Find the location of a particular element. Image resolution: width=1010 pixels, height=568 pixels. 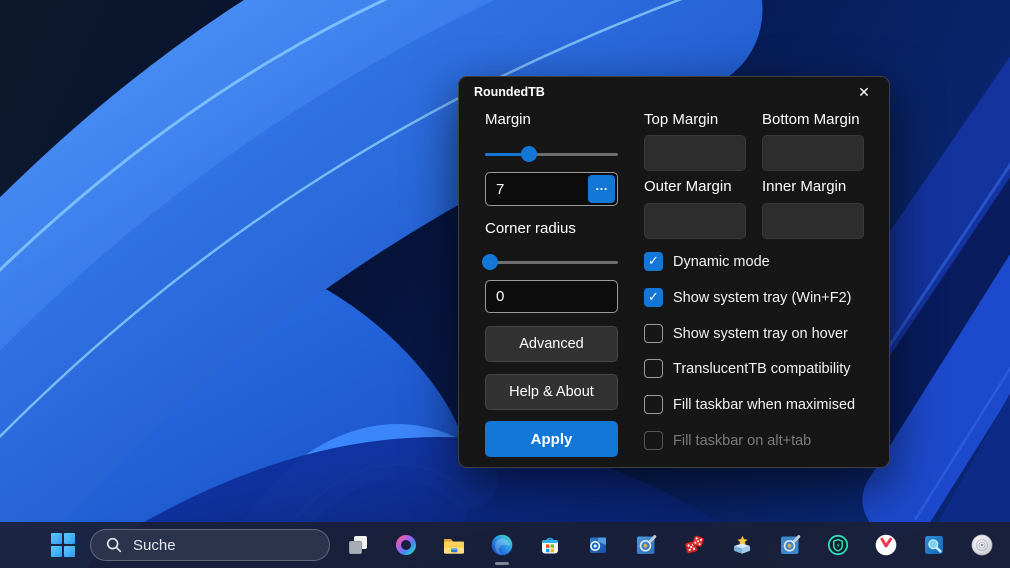

checkbox-label: Show system tray on hover is located at coordinates (760, 333).